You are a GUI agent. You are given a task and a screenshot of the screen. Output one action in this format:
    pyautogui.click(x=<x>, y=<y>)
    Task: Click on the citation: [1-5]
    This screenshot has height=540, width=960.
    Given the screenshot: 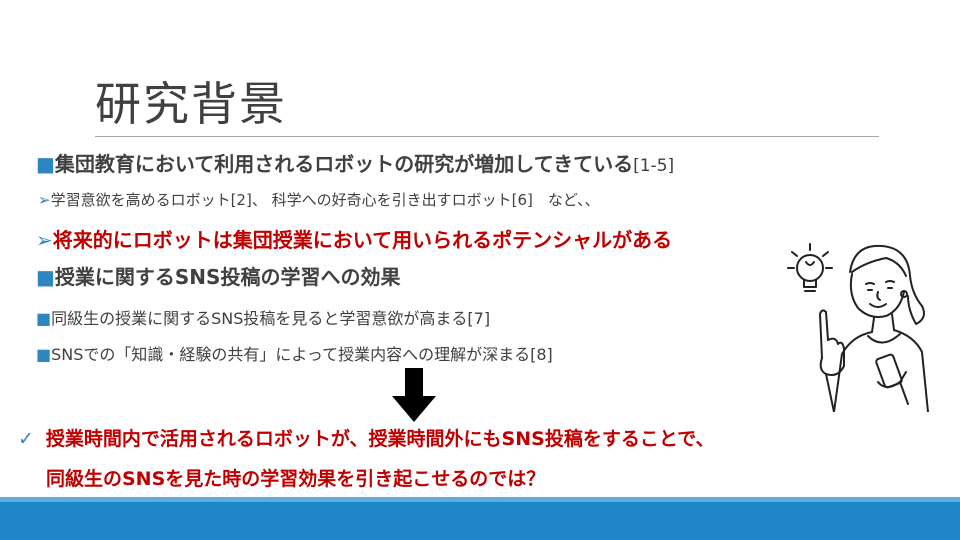 What is the action you would take?
    pyautogui.click(x=654, y=166)
    